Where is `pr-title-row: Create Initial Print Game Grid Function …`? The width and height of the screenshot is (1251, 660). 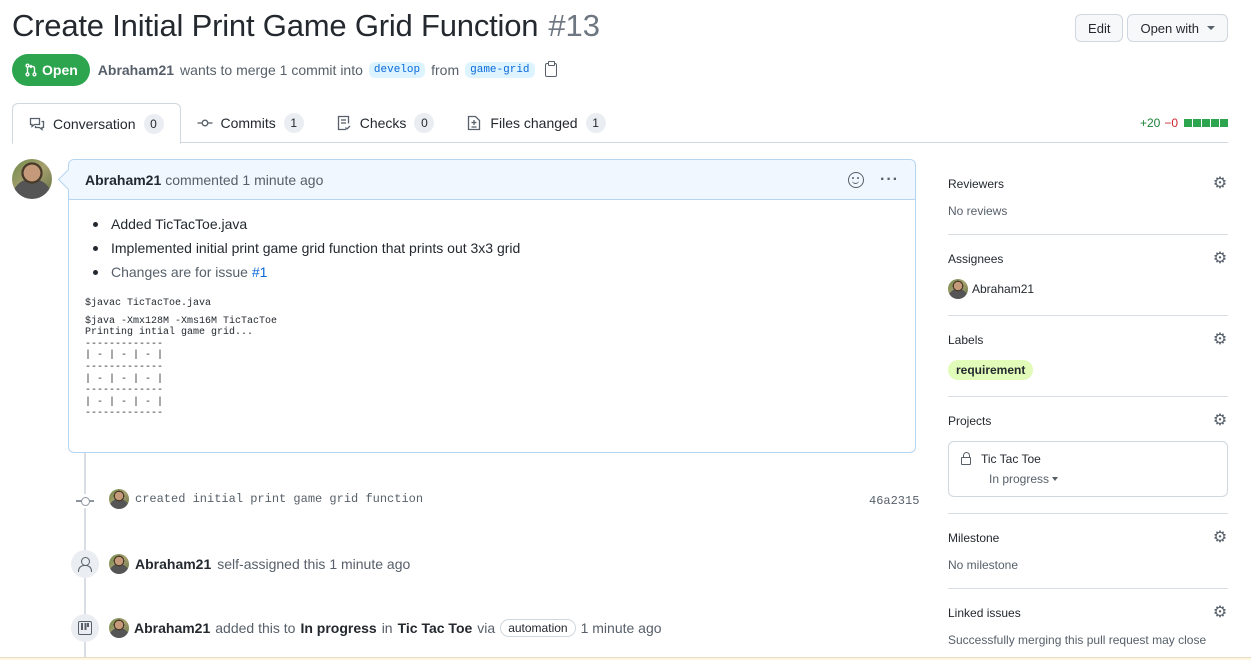
pr-title-row: Create Initial Print Game Grid Function … is located at coordinates (306, 26).